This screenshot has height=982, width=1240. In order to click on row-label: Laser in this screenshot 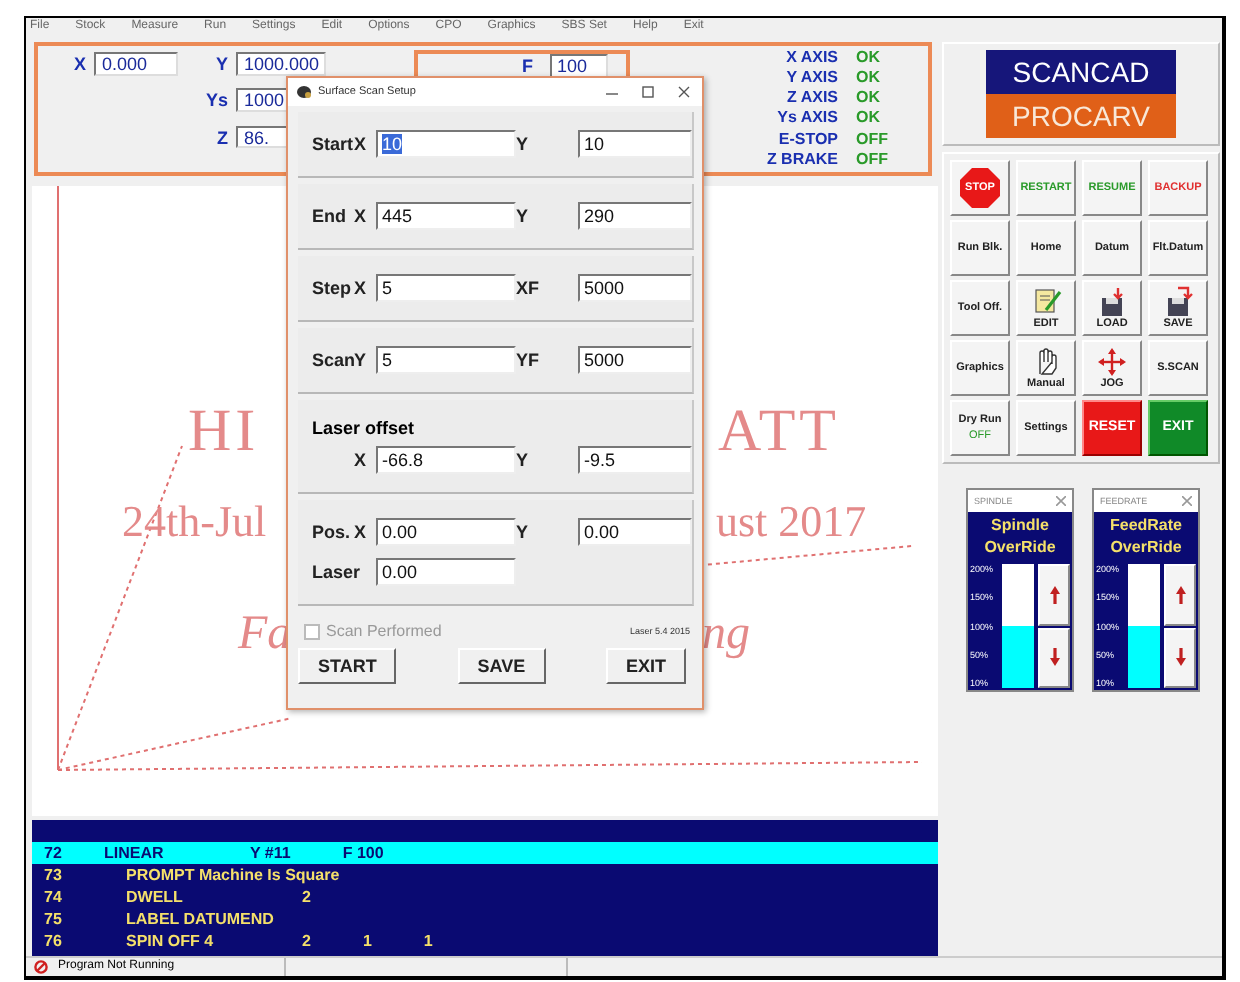, I will do `click(337, 572)`.